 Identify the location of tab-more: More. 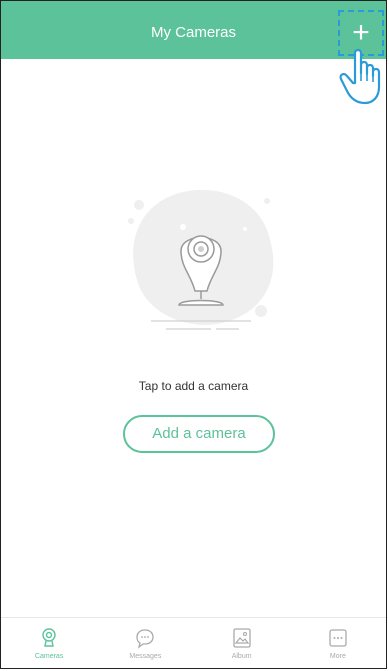
(338, 643).